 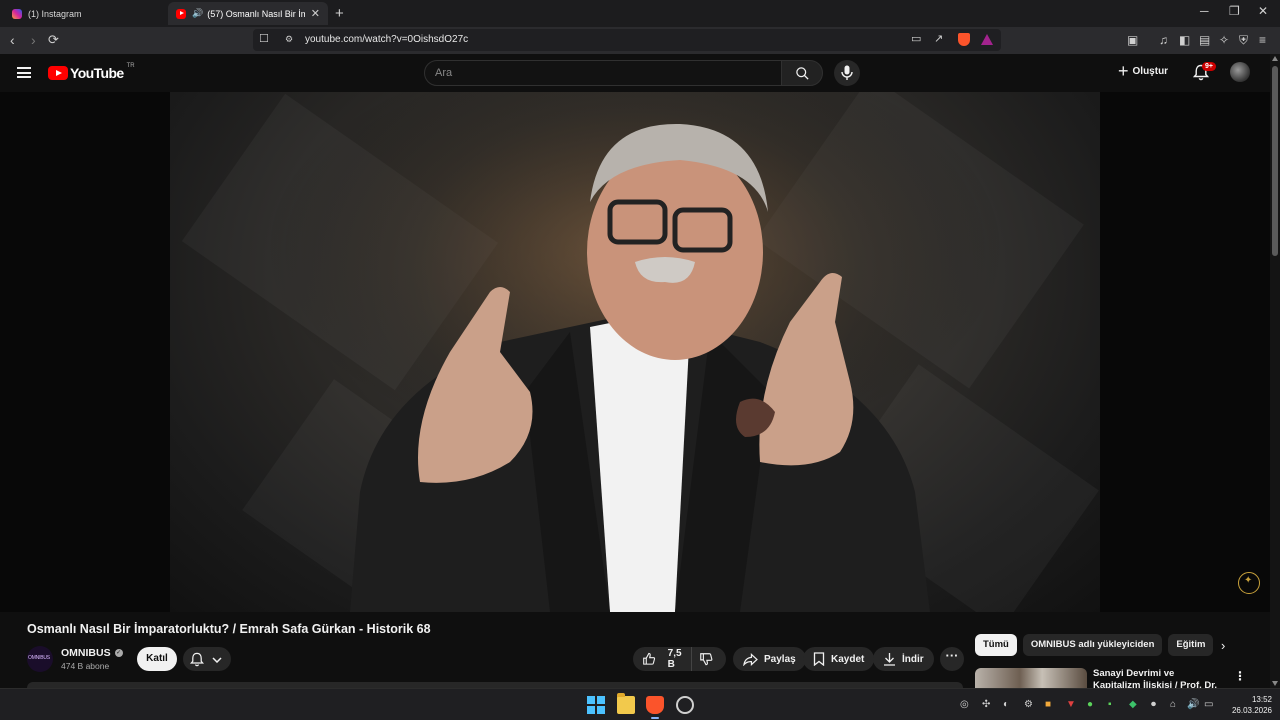 What do you see at coordinates (916, 38) in the screenshot?
I see `cast-icon: ▭` at bounding box center [916, 38].